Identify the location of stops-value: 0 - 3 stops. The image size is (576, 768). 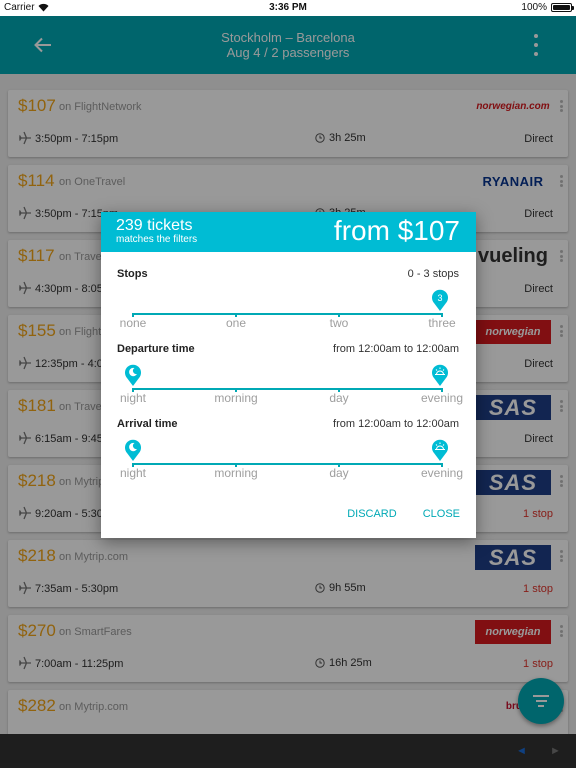
(433, 274).